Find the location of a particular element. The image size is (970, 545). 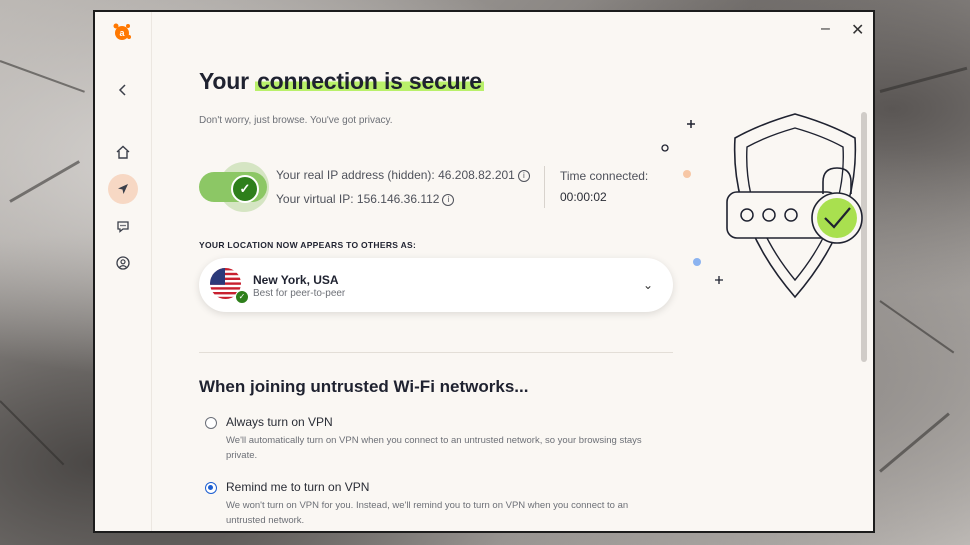

avast-logo-icon: a is located at coordinates (122, 31).